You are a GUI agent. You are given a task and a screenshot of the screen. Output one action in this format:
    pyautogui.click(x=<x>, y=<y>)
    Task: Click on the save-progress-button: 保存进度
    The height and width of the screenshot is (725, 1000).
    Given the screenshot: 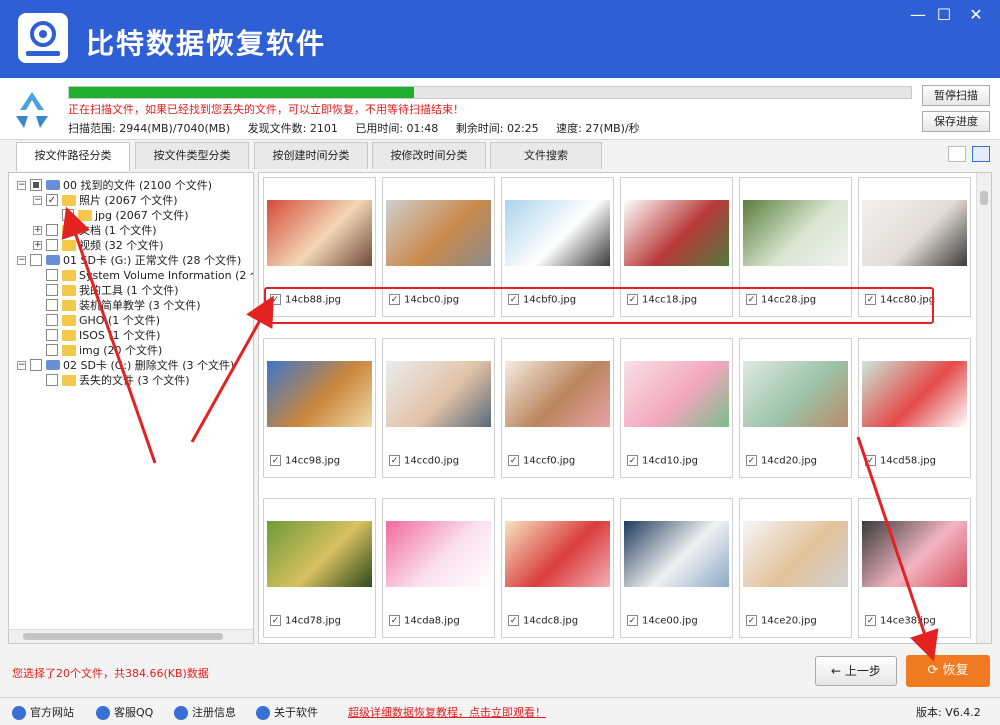 What is the action you would take?
    pyautogui.click(x=956, y=121)
    